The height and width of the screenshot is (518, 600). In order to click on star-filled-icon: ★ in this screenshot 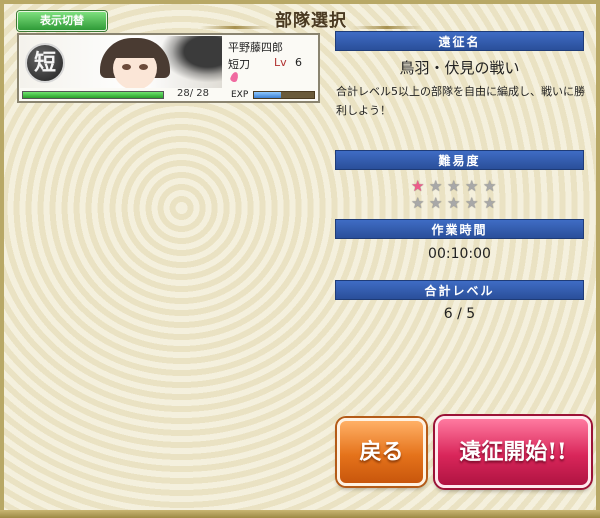, I will do `click(418, 186)`.